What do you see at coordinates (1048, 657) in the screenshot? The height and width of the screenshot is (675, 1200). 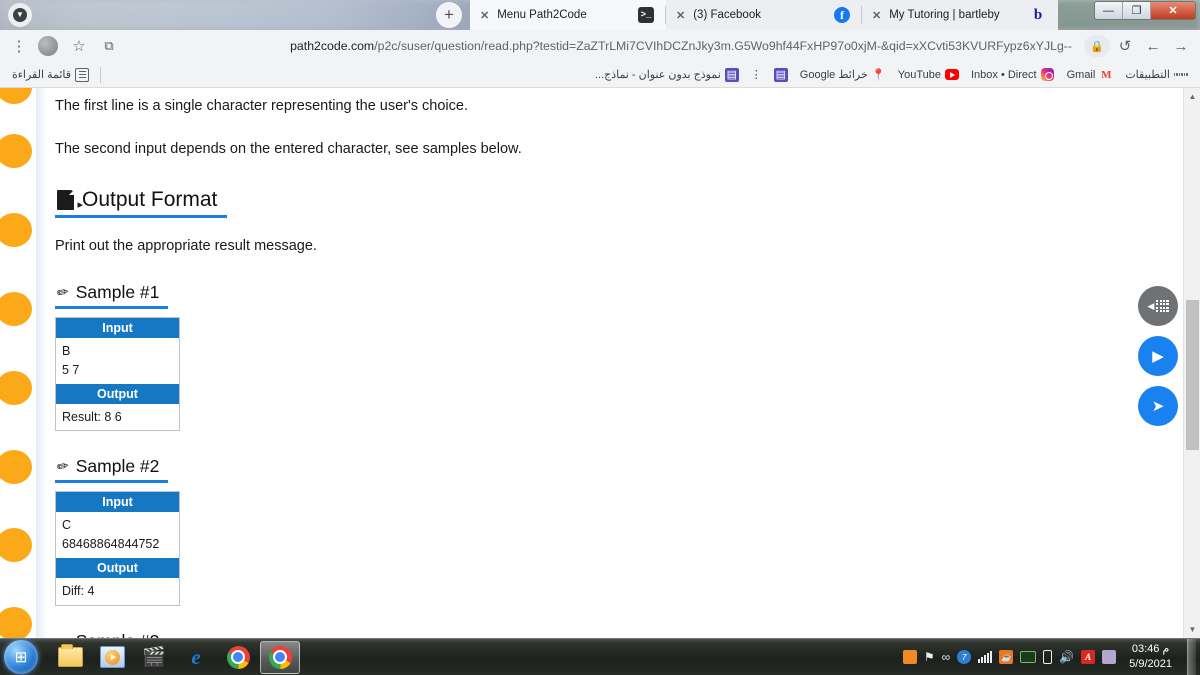 I see `tray-battery-icon` at bounding box center [1048, 657].